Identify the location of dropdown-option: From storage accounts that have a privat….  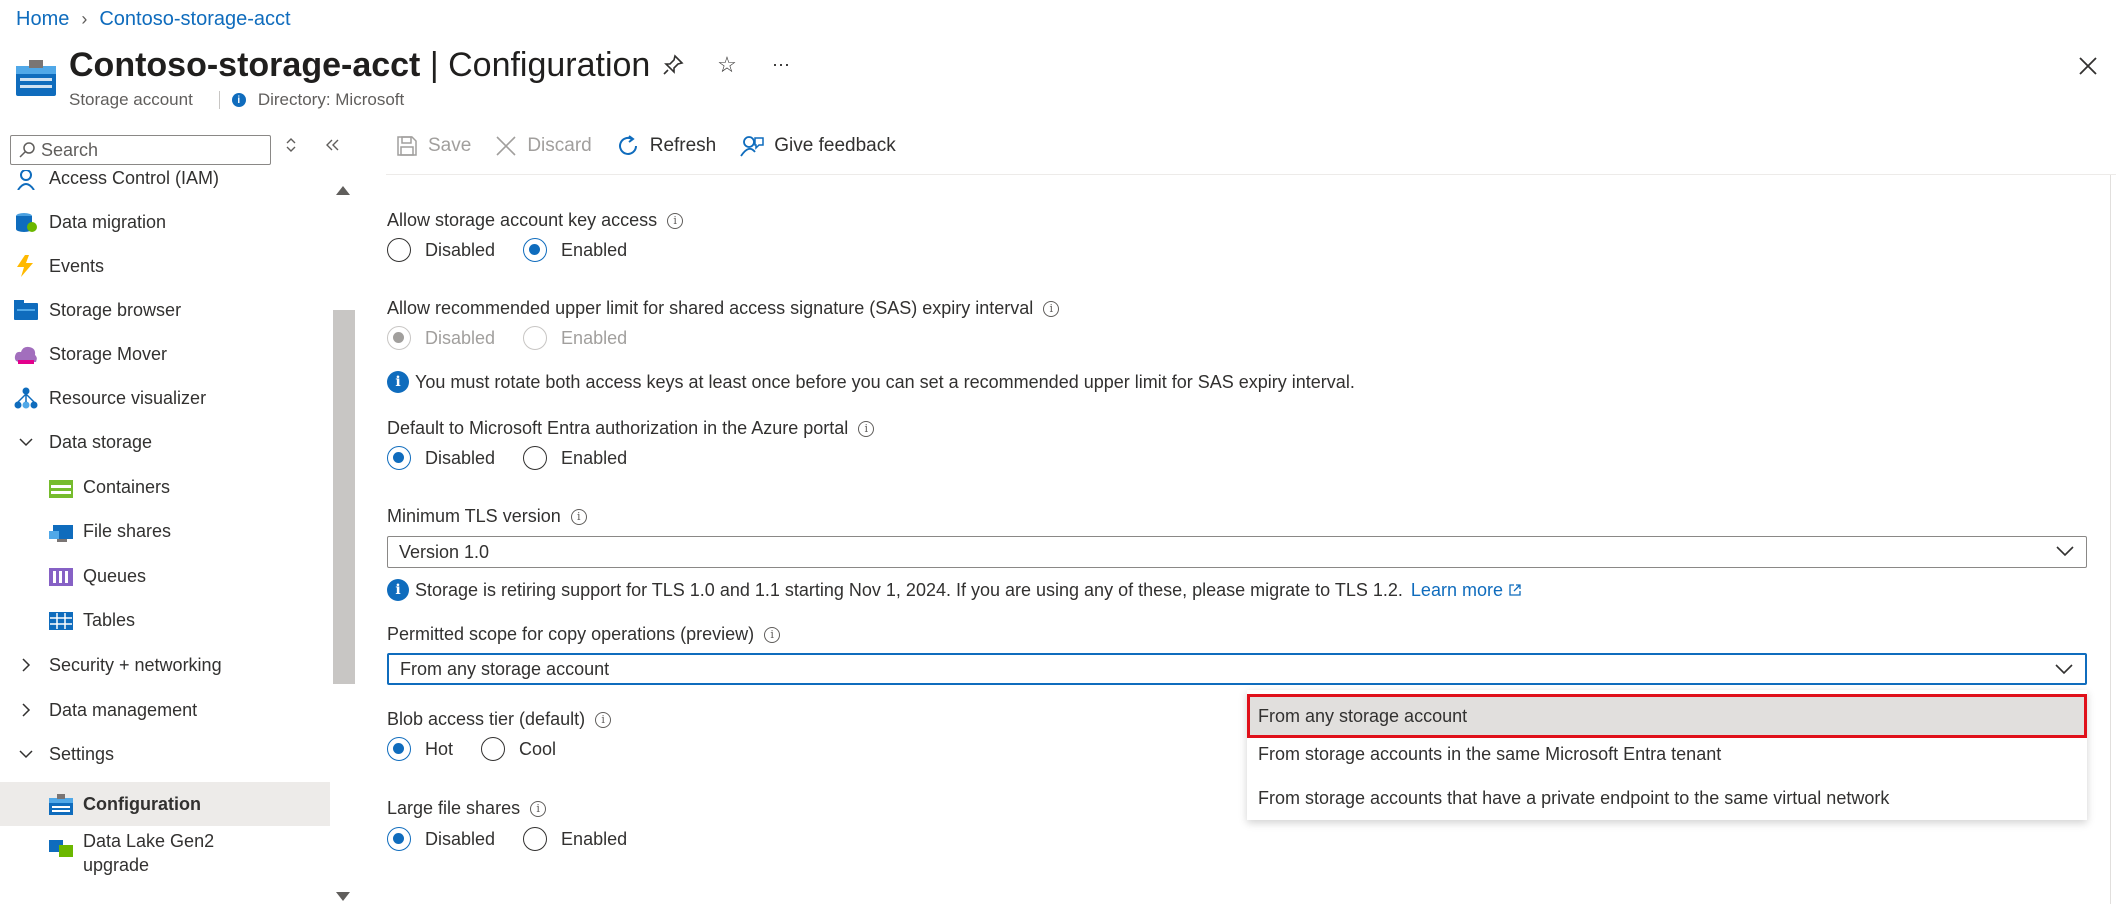
(1667, 798).